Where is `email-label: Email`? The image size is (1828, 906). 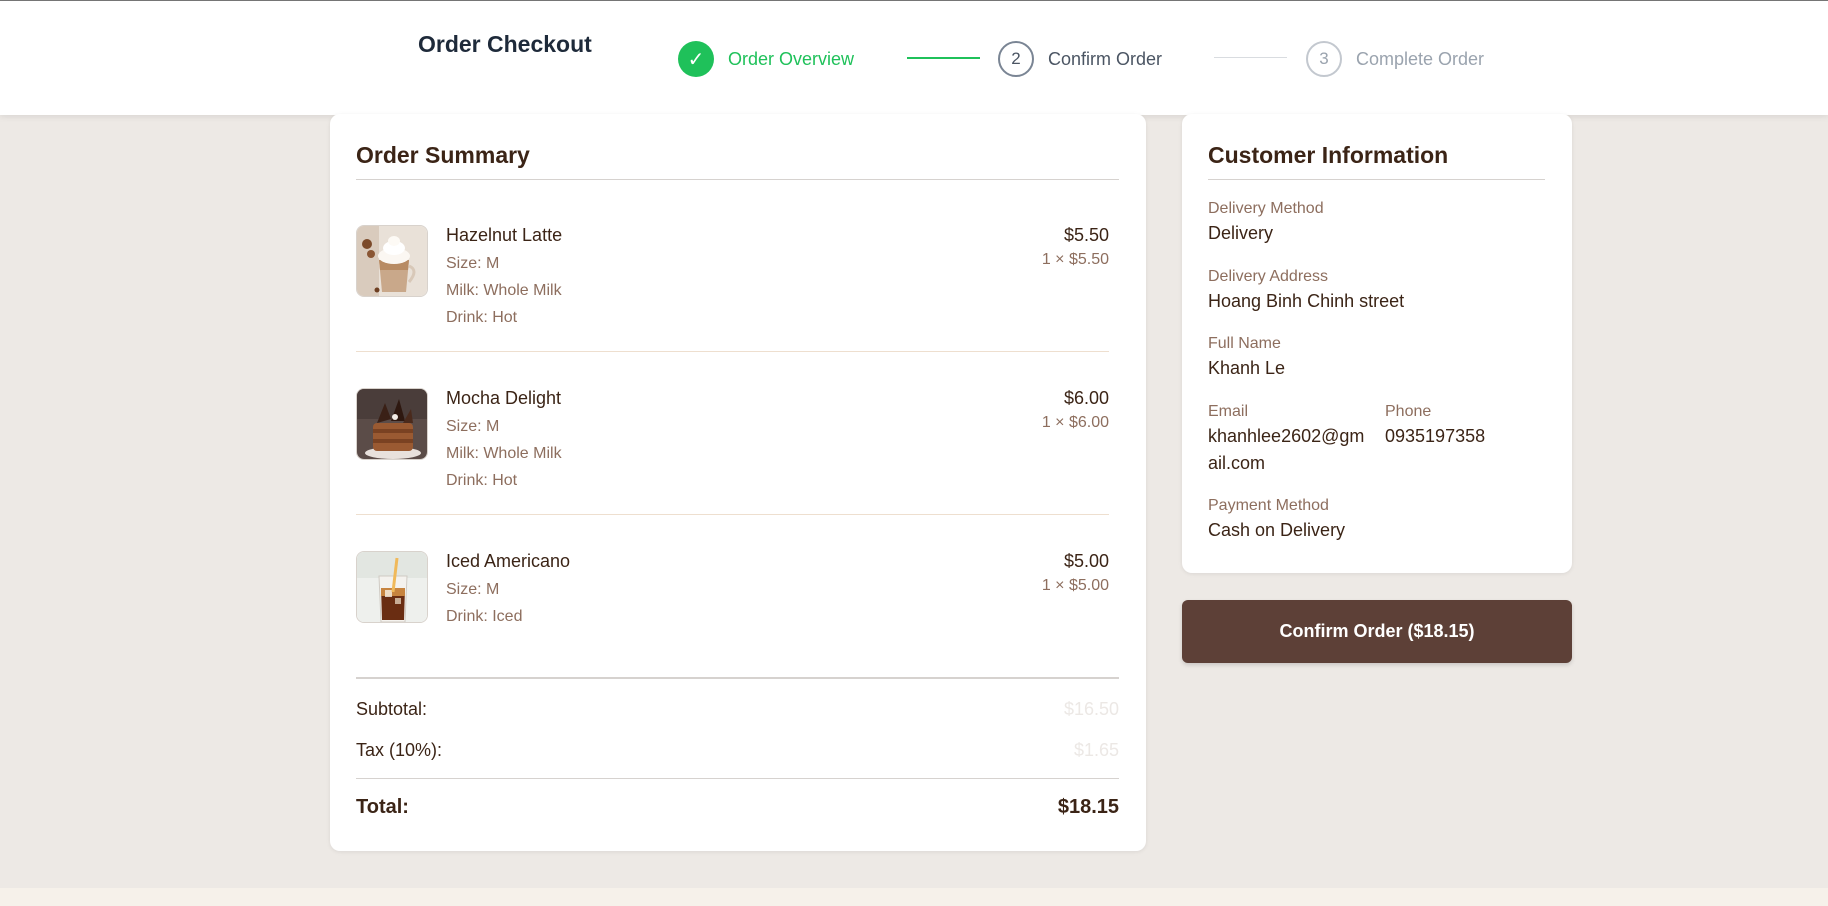 email-label: Email is located at coordinates (1228, 411).